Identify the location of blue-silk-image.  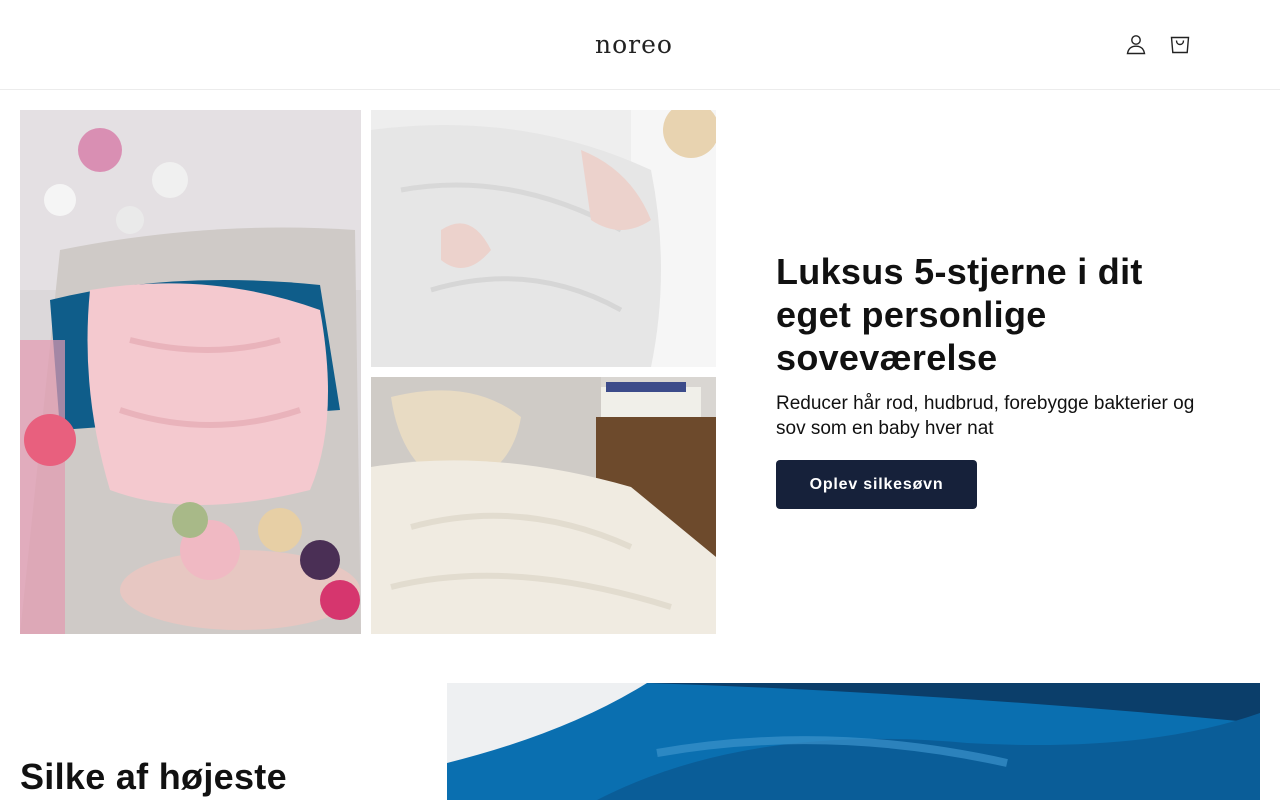
(853, 741).